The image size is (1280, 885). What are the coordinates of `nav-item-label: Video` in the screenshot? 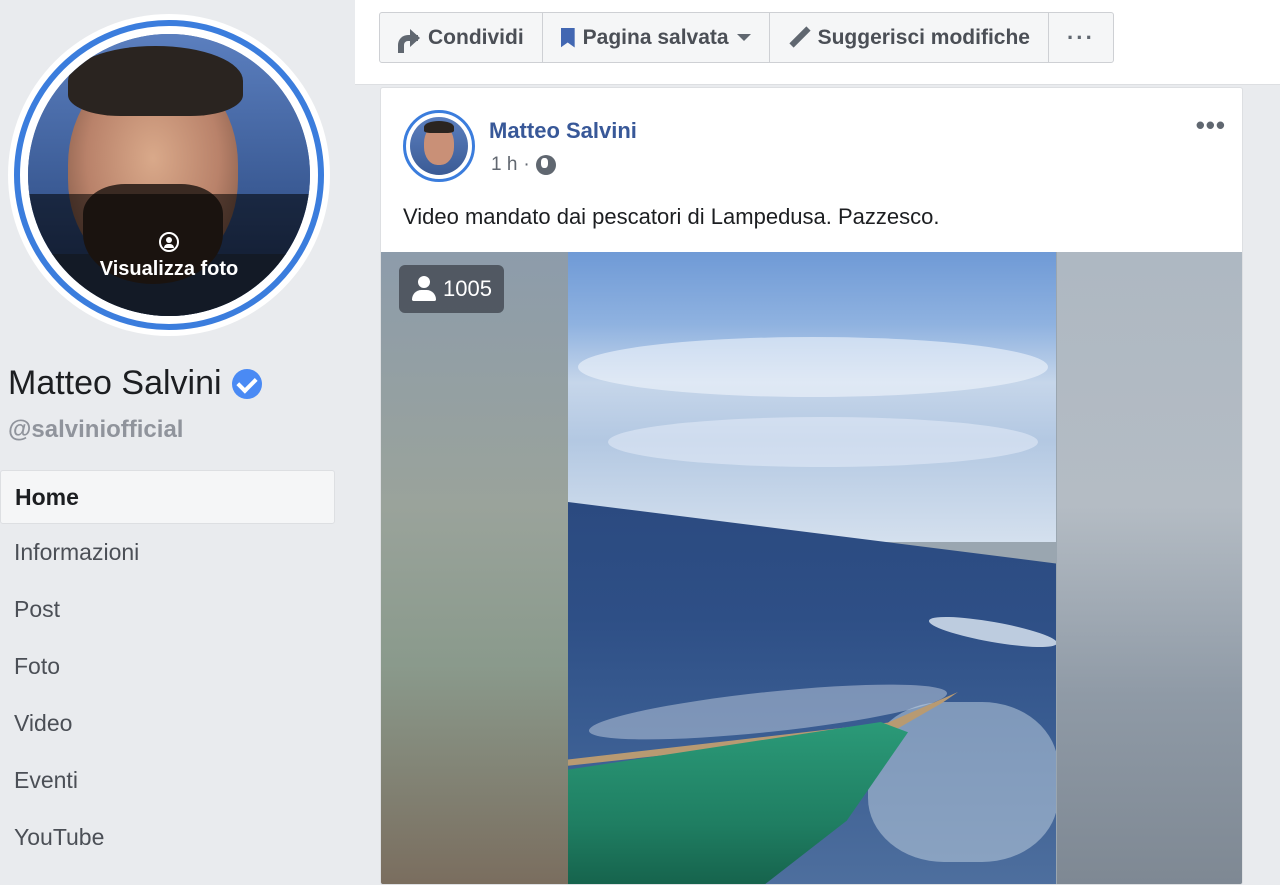 It's located at (43, 723).